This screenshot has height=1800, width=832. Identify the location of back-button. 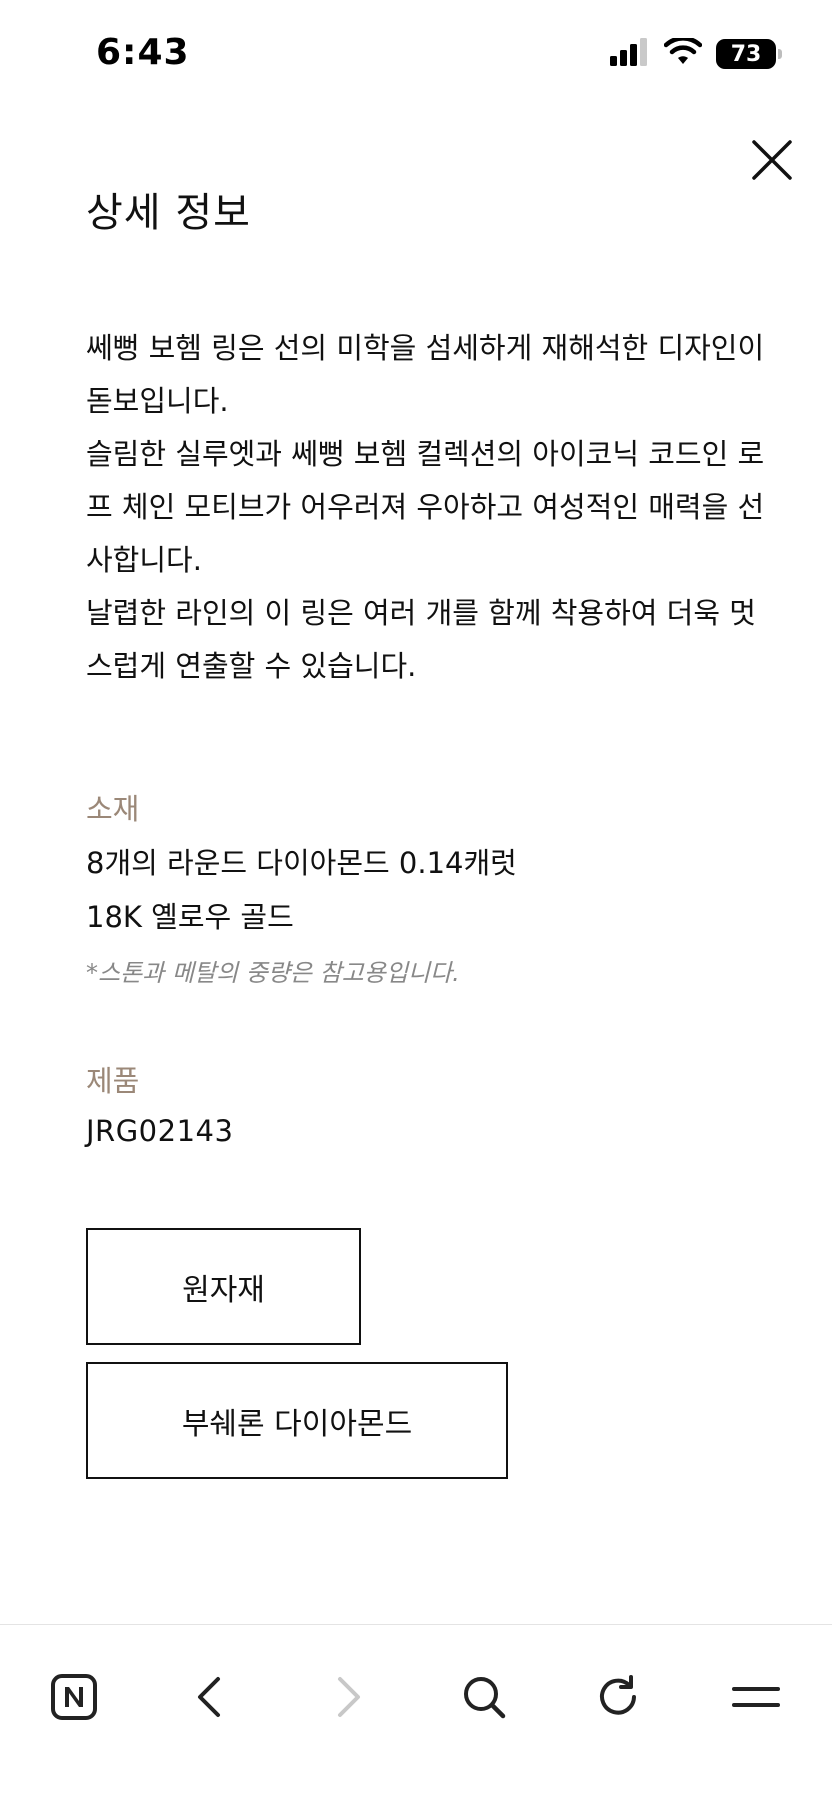
(210, 1697).